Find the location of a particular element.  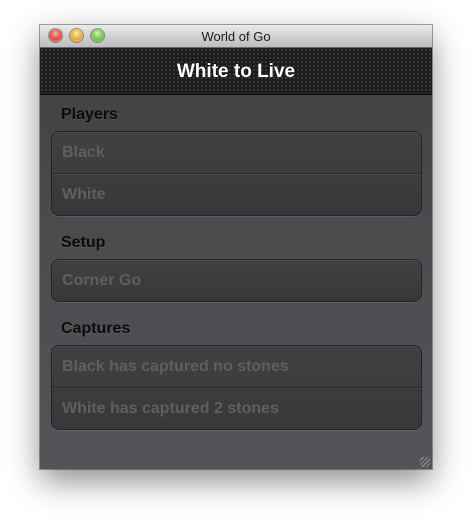

setup-corner-go-cell: Corner Go is located at coordinates (236, 280).